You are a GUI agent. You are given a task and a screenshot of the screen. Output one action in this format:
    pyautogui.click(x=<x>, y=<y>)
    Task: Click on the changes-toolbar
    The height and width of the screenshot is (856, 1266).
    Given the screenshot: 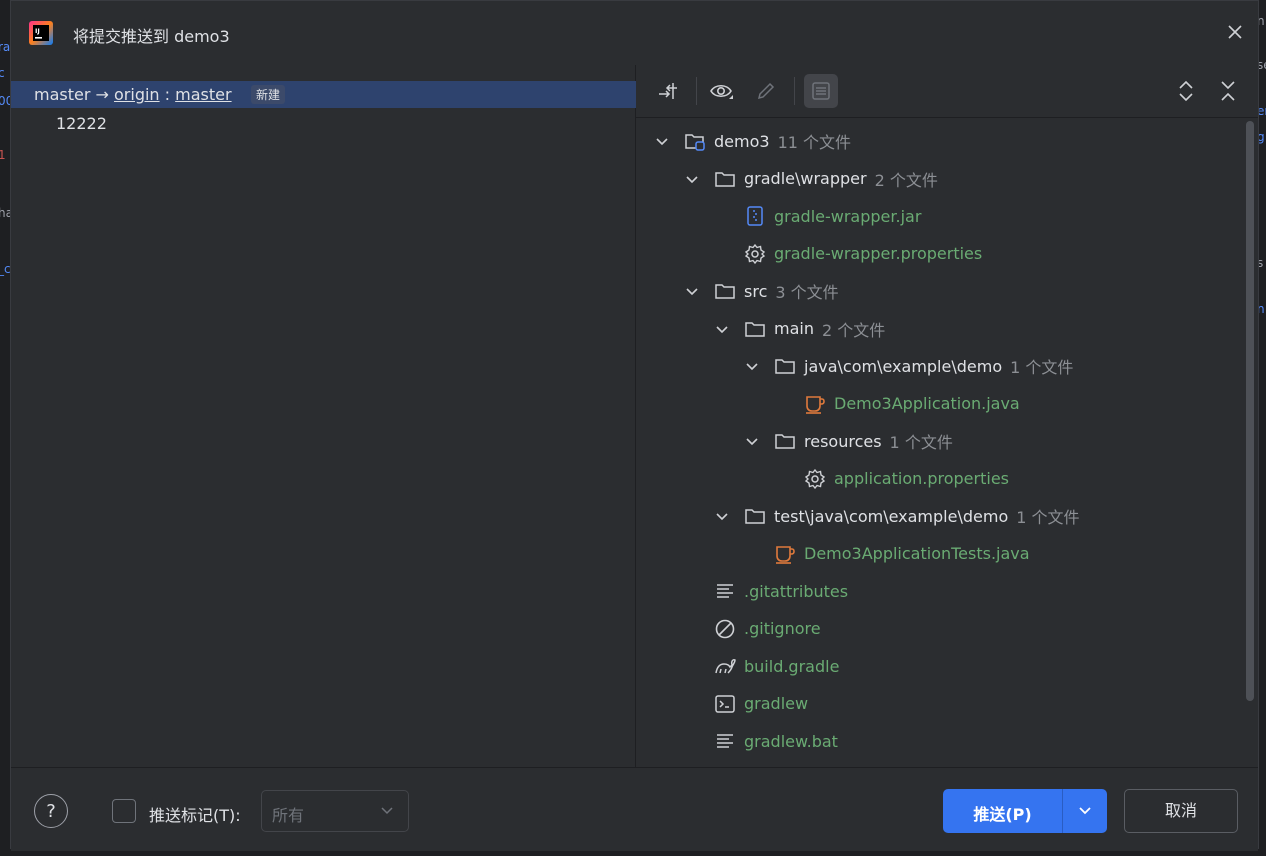 What is the action you would take?
    pyautogui.click(x=947, y=91)
    